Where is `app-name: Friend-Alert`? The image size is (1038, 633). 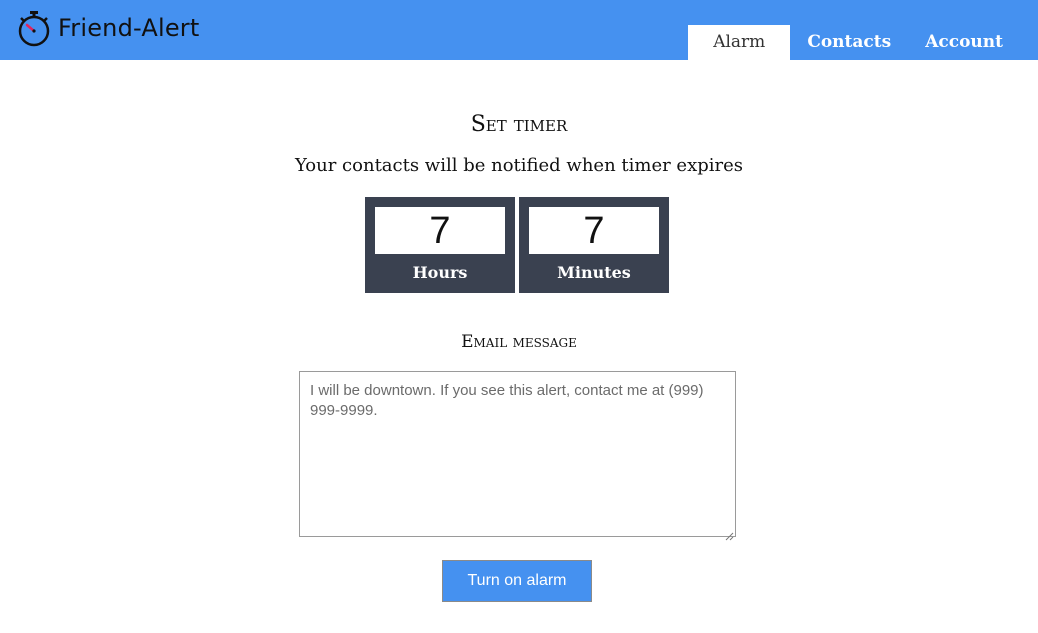 app-name: Friend-Alert is located at coordinates (129, 28).